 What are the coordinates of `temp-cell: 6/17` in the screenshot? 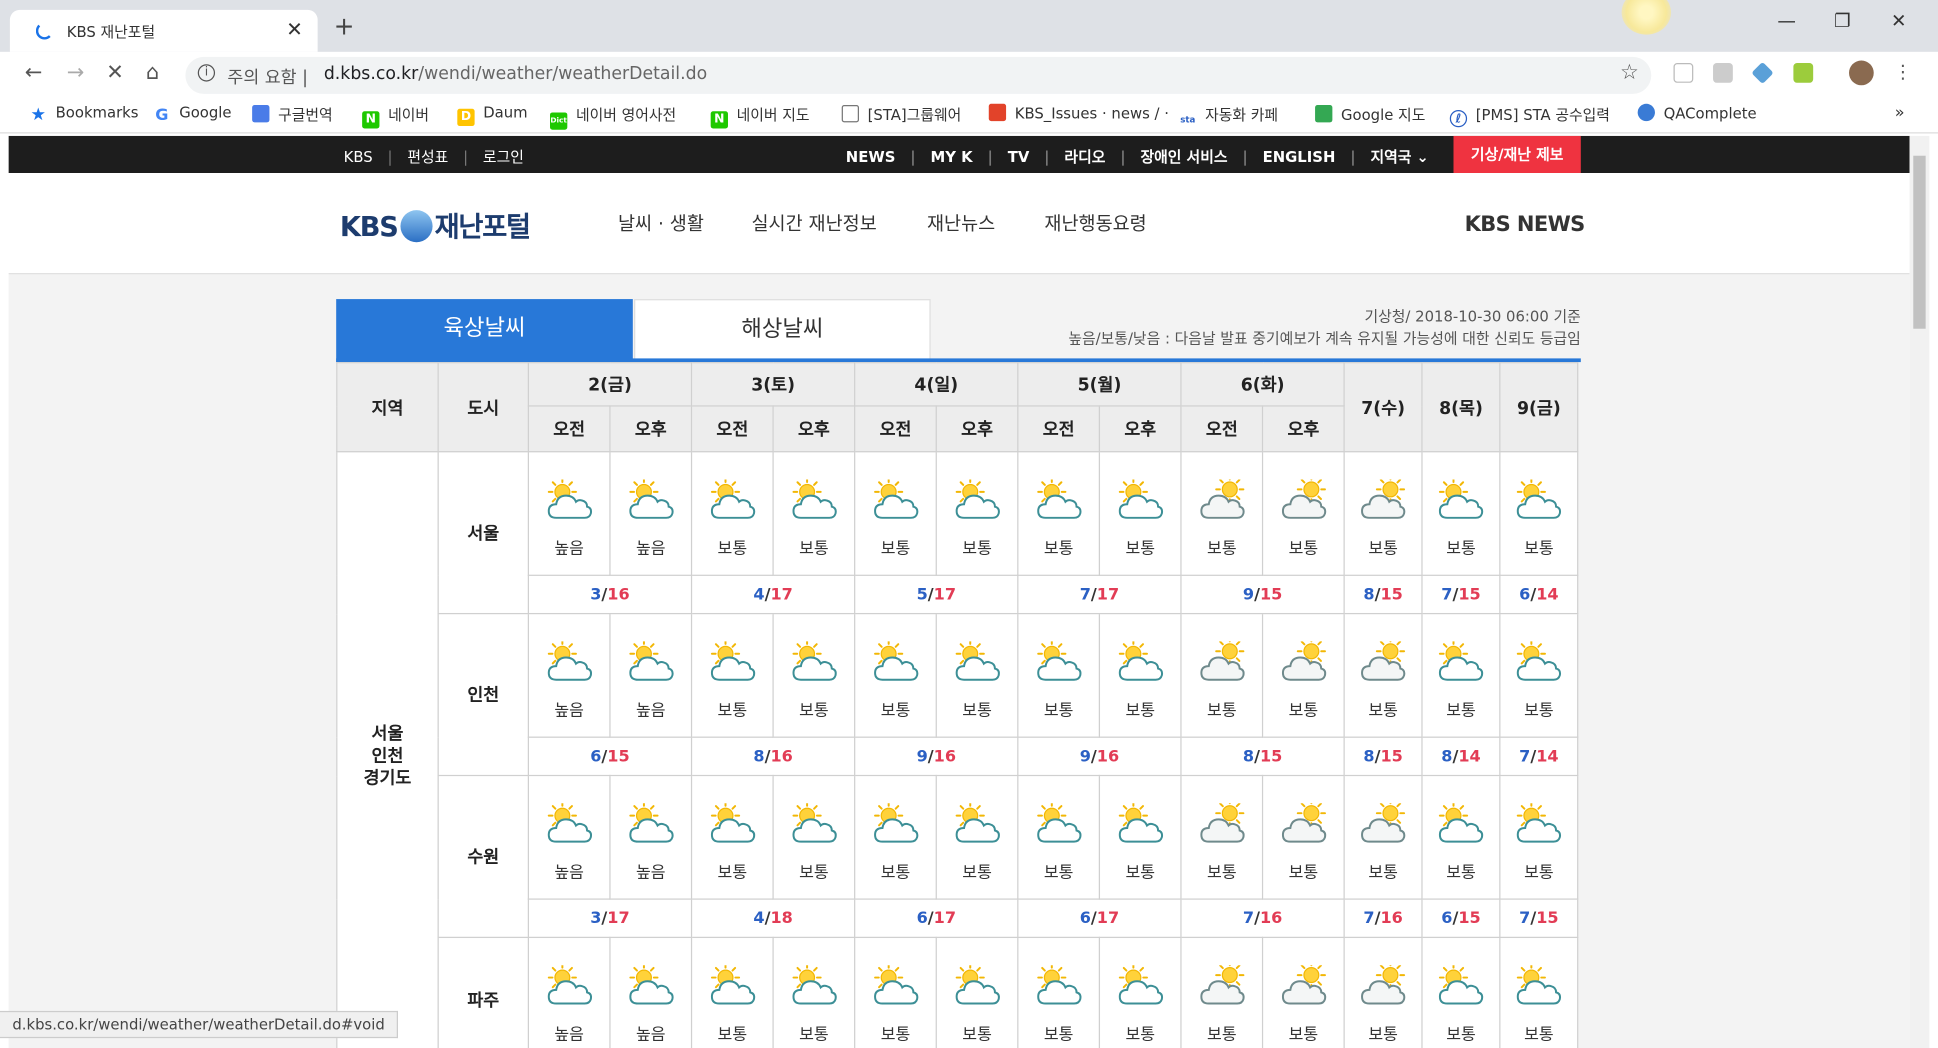 It's located at (1099, 918).